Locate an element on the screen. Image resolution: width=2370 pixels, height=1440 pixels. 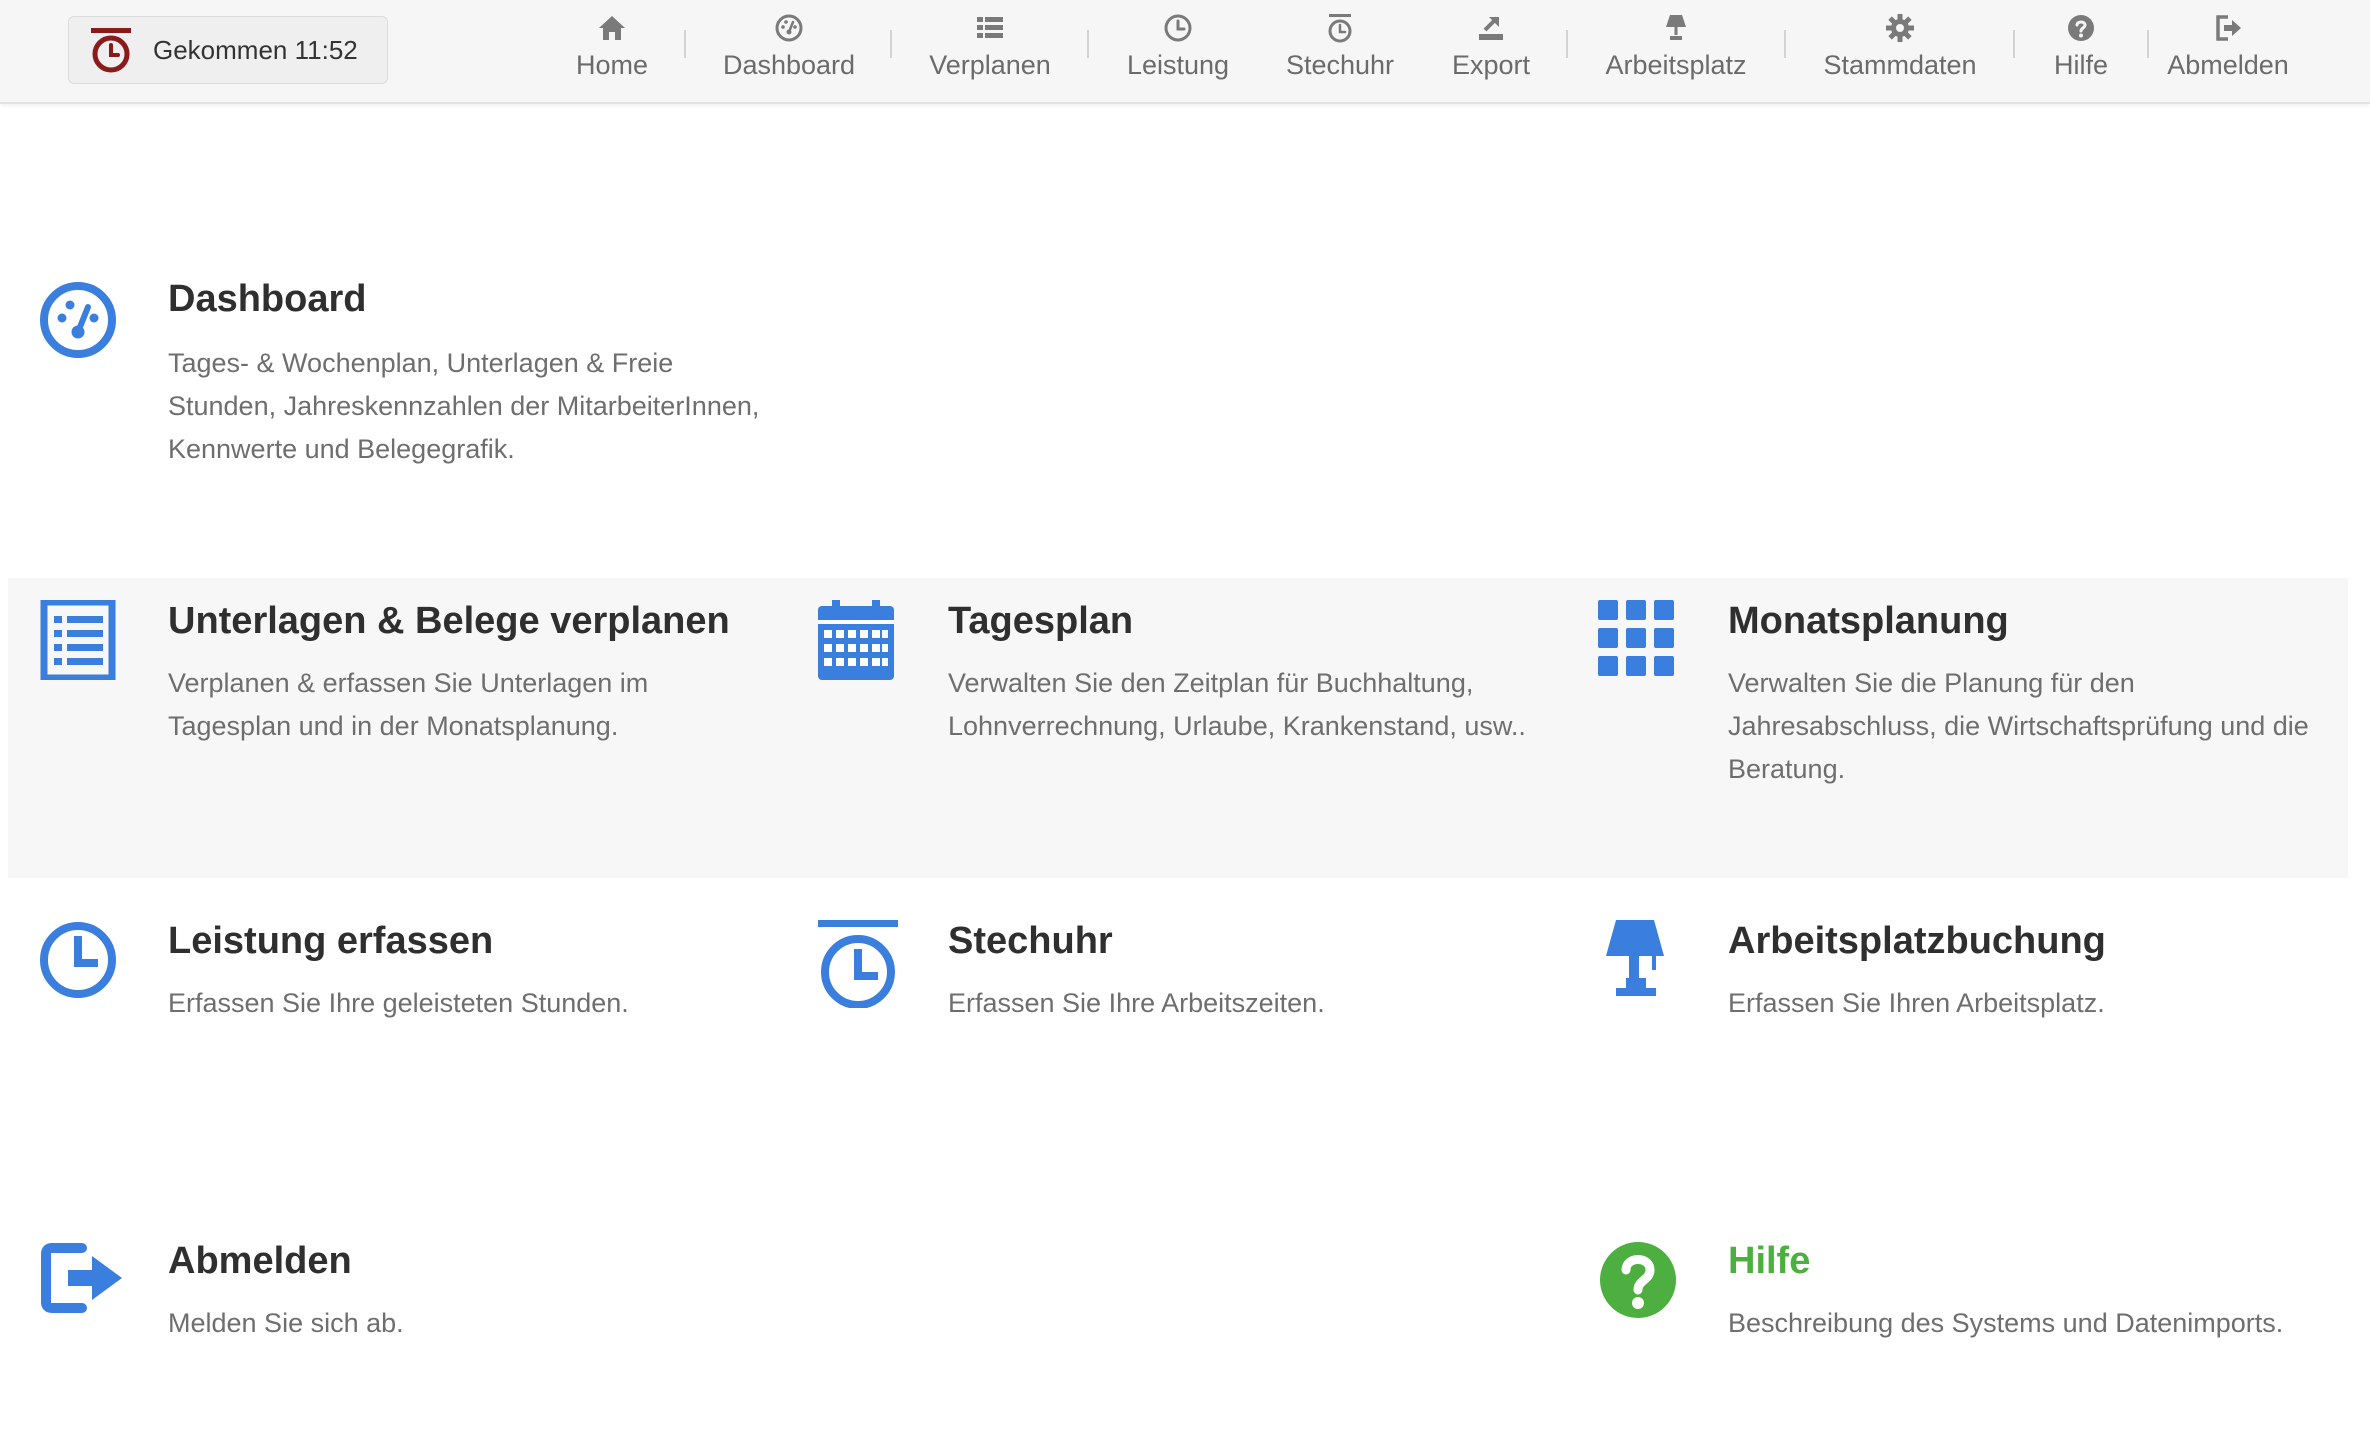
tile-verplanen-title: Unterlagen & Belege verplanen is located at coordinates (449, 621).